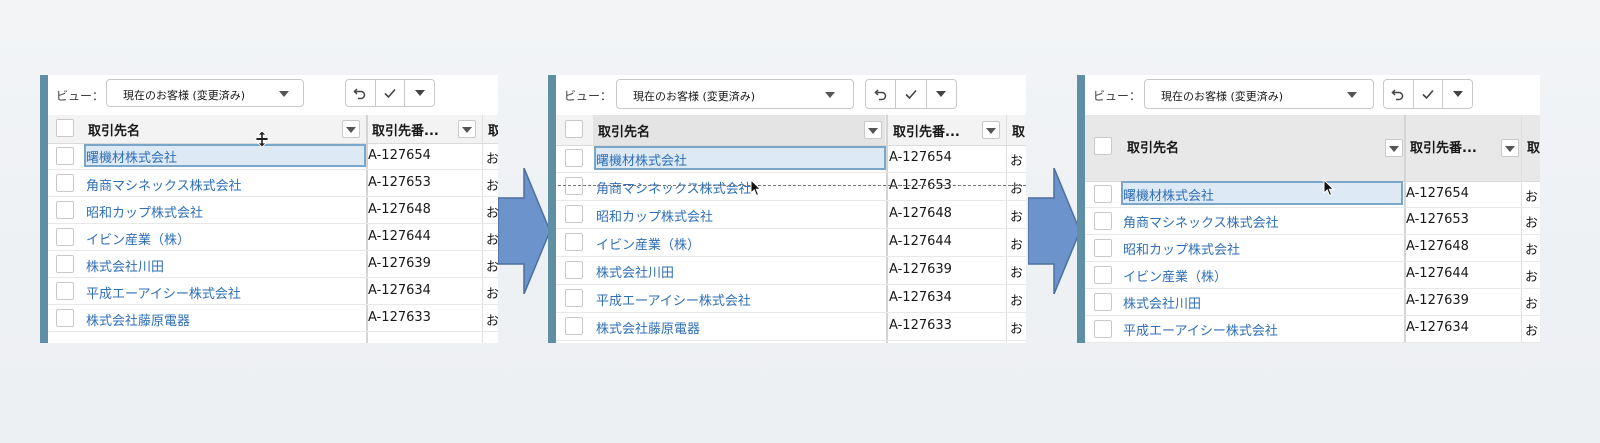 The width and height of the screenshot is (1600, 443). Describe the element at coordinates (493, 129) in the screenshot. I see `column-header-more: 取引` at that location.